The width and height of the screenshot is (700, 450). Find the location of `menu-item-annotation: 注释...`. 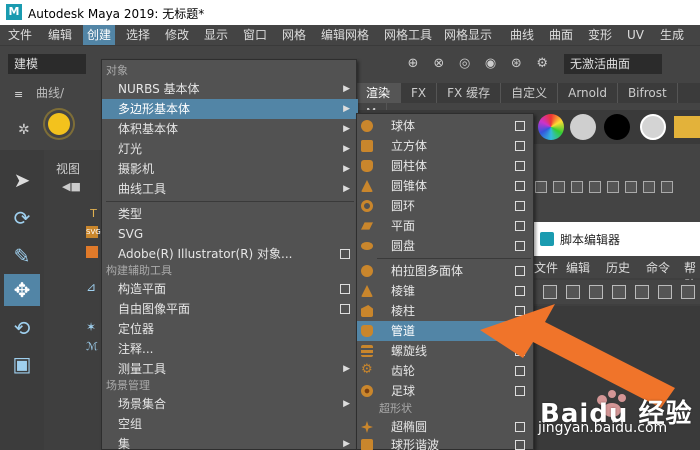

menu-item-annotation: 注释... is located at coordinates (230, 349).